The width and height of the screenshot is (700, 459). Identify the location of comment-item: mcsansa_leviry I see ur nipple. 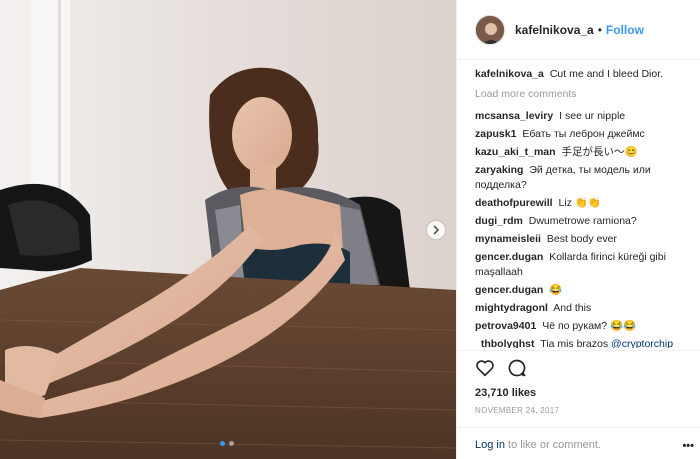
(583, 116).